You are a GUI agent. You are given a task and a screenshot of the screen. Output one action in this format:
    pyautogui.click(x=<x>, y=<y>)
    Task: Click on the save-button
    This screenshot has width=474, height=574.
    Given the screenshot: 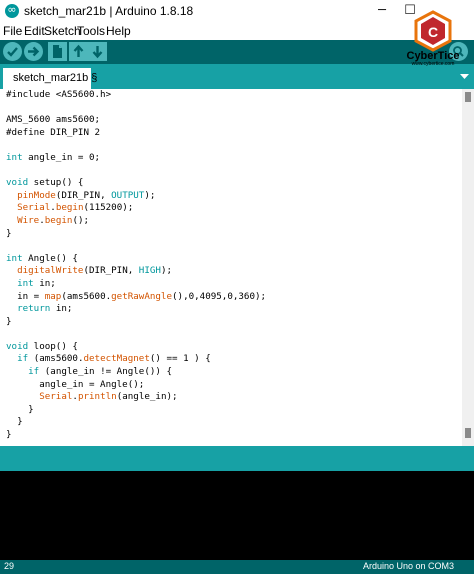 What is the action you would take?
    pyautogui.click(x=97, y=51)
    